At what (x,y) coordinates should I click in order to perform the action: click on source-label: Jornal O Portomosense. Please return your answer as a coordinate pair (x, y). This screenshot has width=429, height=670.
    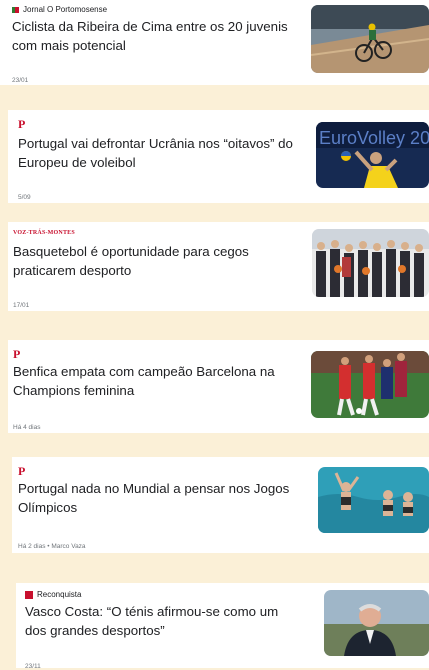
    Looking at the image, I should click on (59, 9).